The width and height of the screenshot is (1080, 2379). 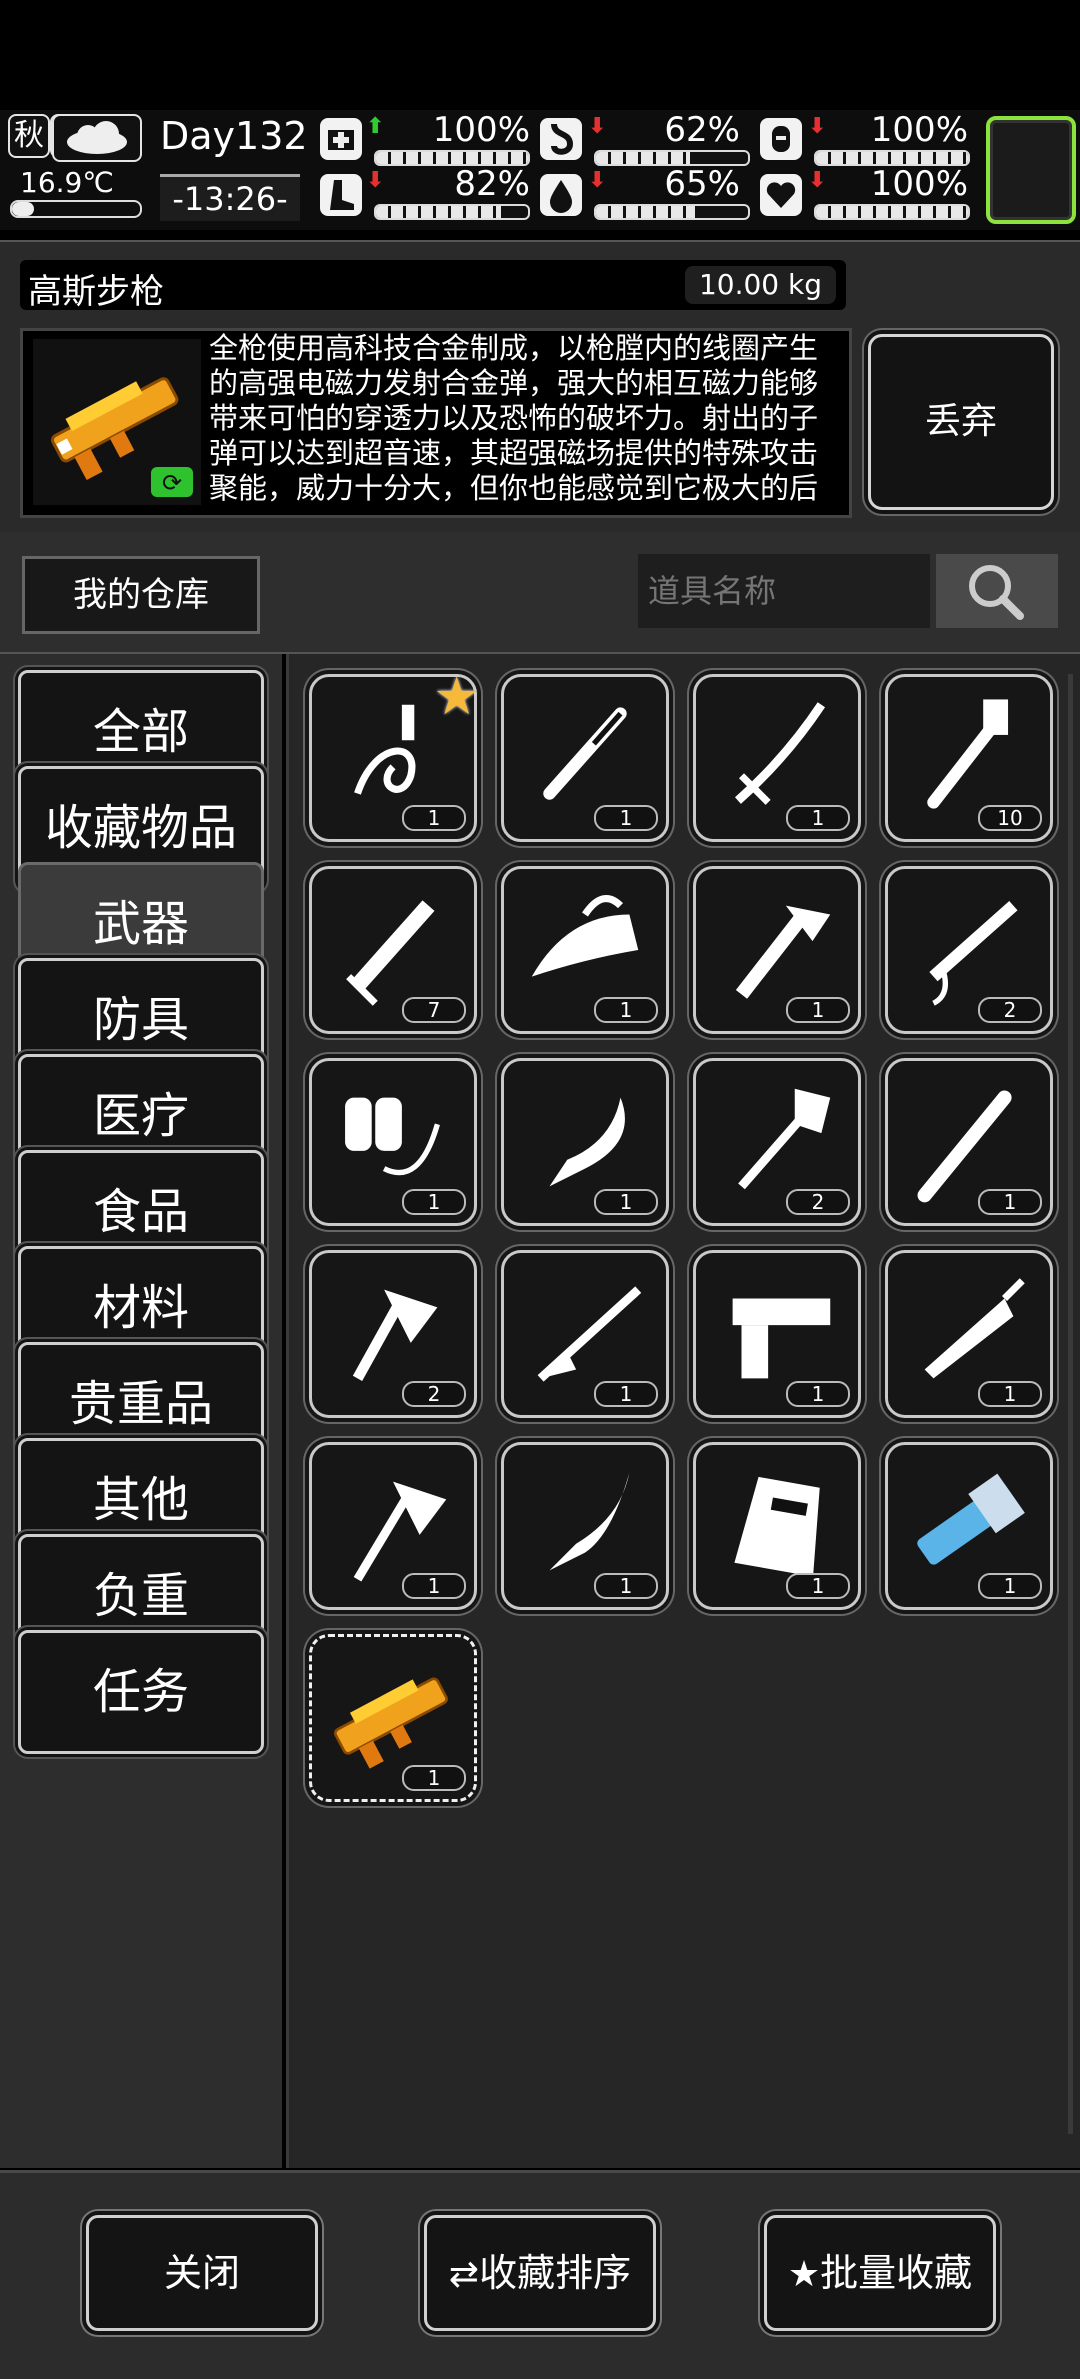 I want to click on sort-favorites-label: 收藏排序, so click(x=555, y=2273).